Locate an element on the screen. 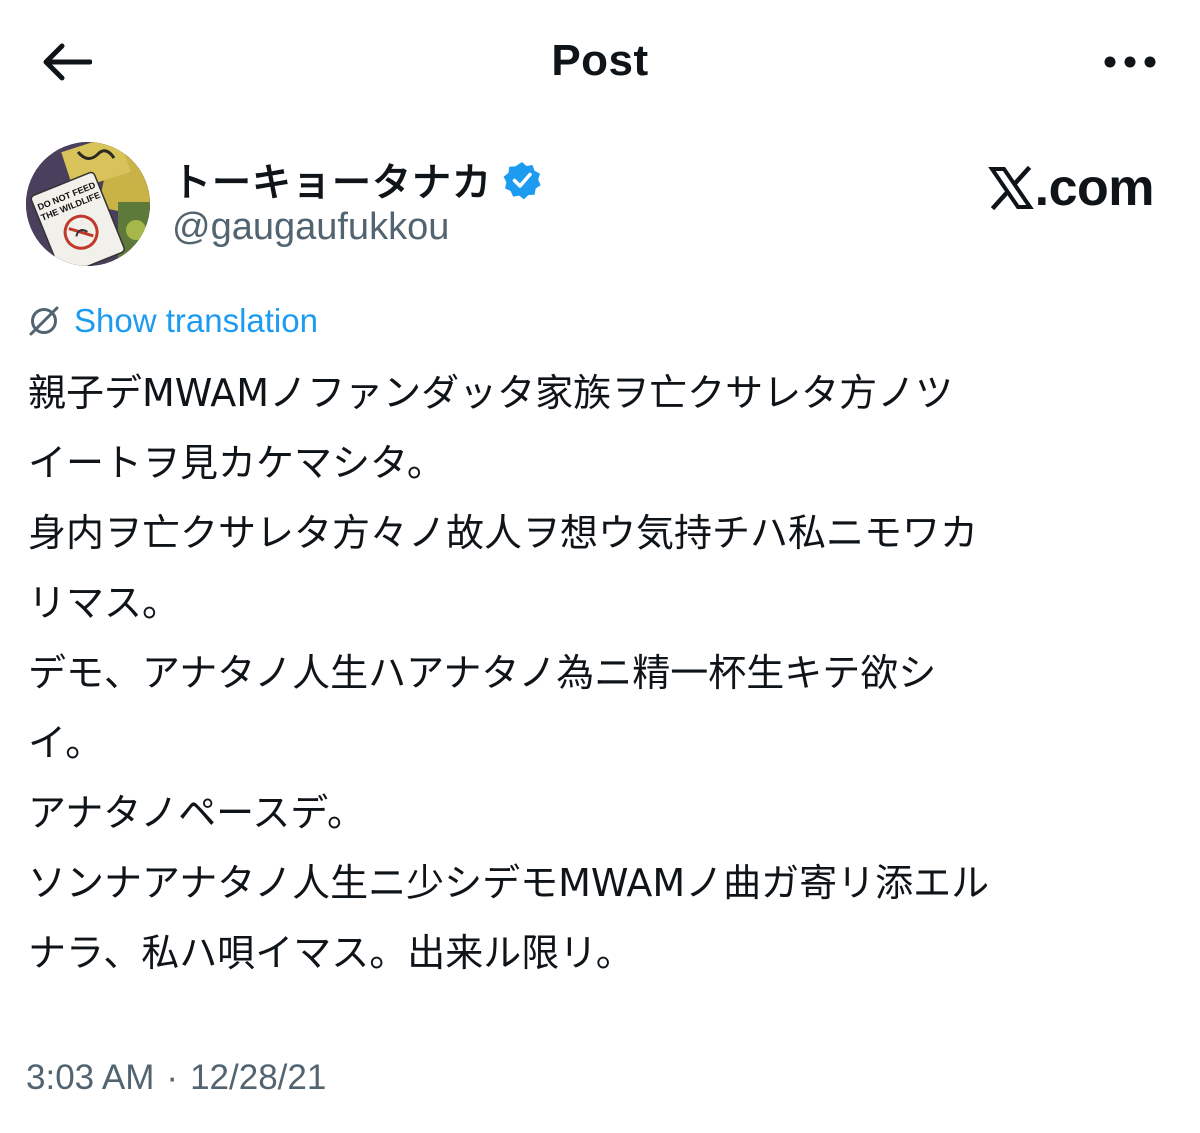 The width and height of the screenshot is (1200, 1133). avatar: DO NOT FEED THE WILDLIFE is located at coordinates (88, 204).